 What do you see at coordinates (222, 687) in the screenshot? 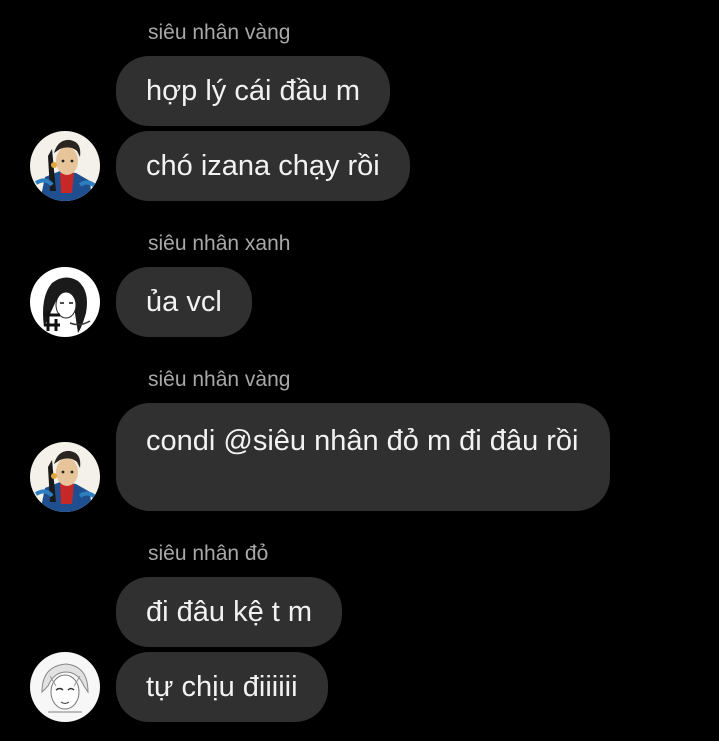
I see `message-bubble: tự chịu điiiiii` at bounding box center [222, 687].